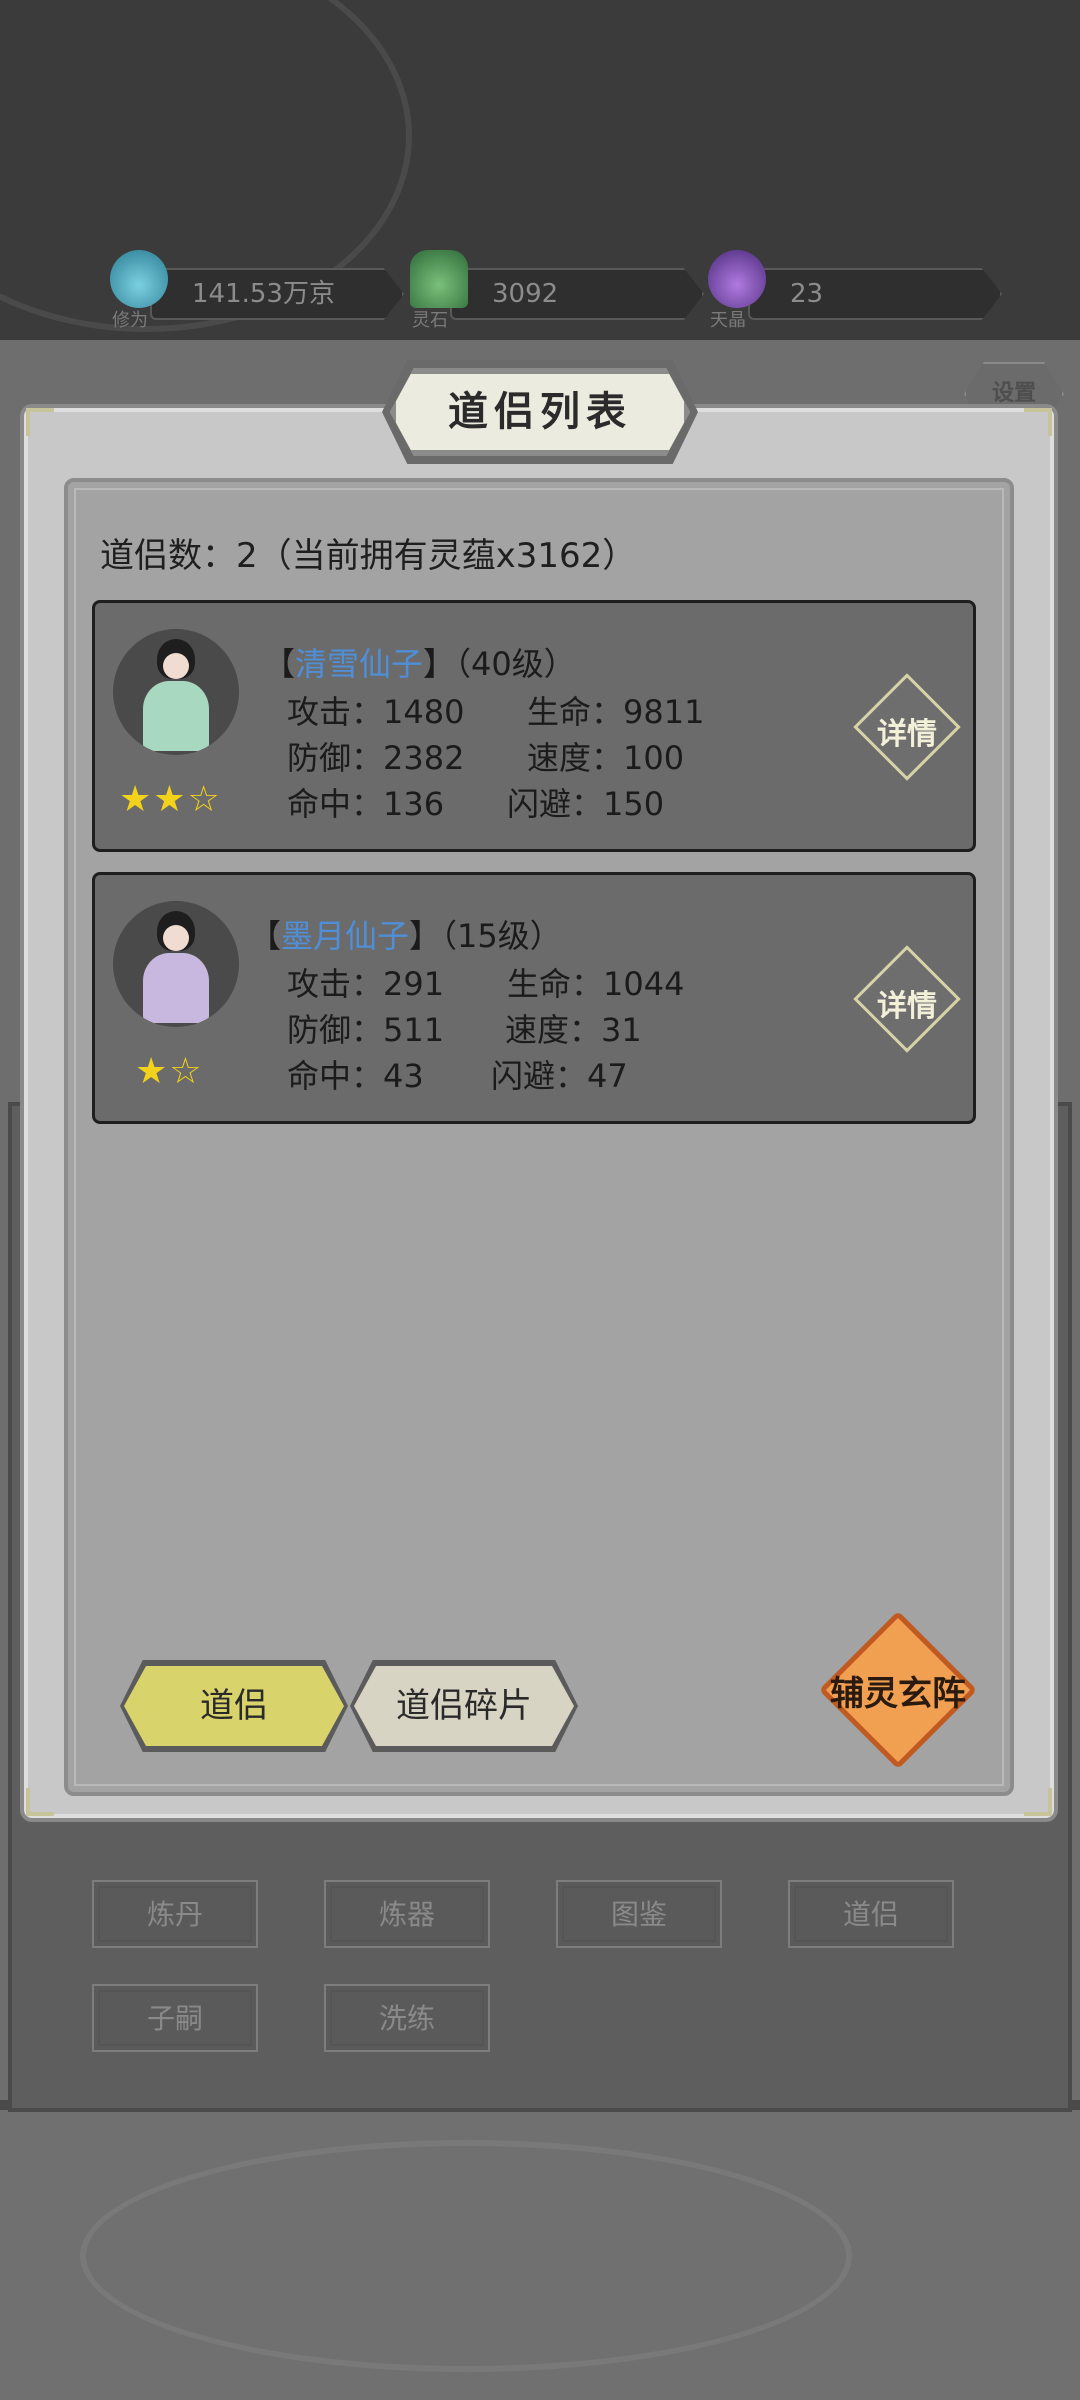 The height and width of the screenshot is (2400, 1080). Describe the element at coordinates (407, 1914) in the screenshot. I see `menu-forging-button: 炼器` at that location.